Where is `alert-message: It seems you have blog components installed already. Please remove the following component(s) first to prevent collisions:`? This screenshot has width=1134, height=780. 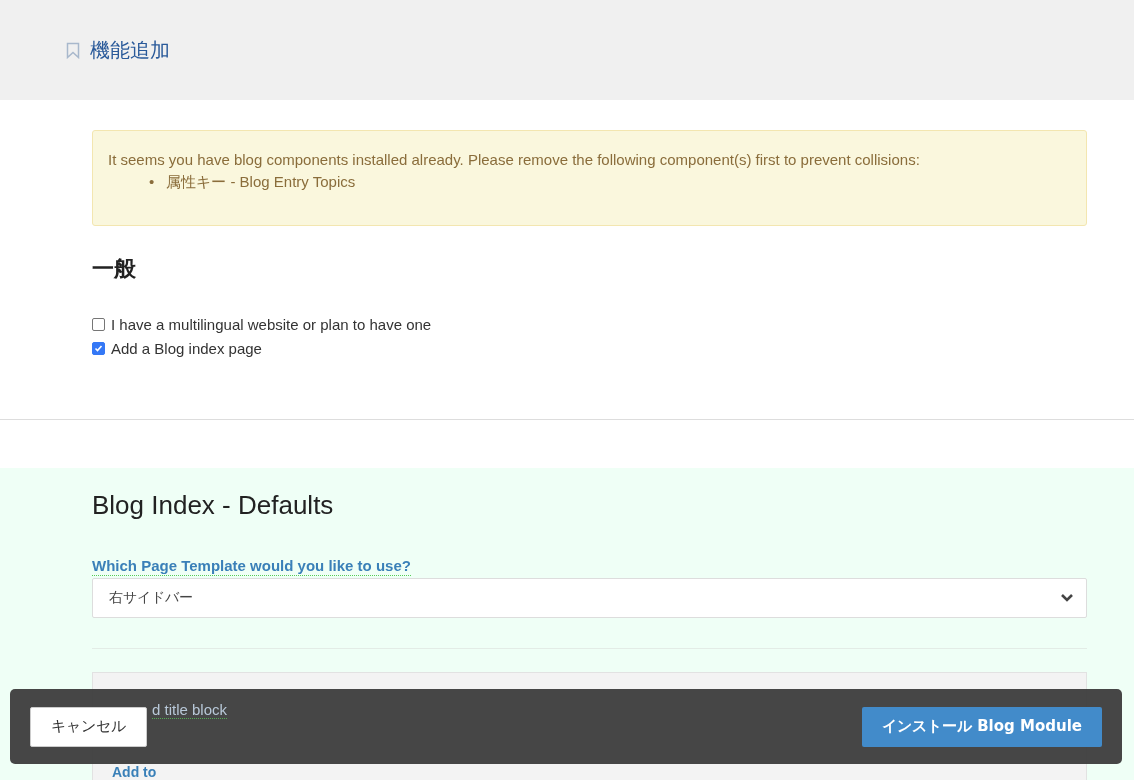 alert-message: It seems you have blog components installed already. Please remove the following component(s) first to prevent collisions: is located at coordinates (514, 160).